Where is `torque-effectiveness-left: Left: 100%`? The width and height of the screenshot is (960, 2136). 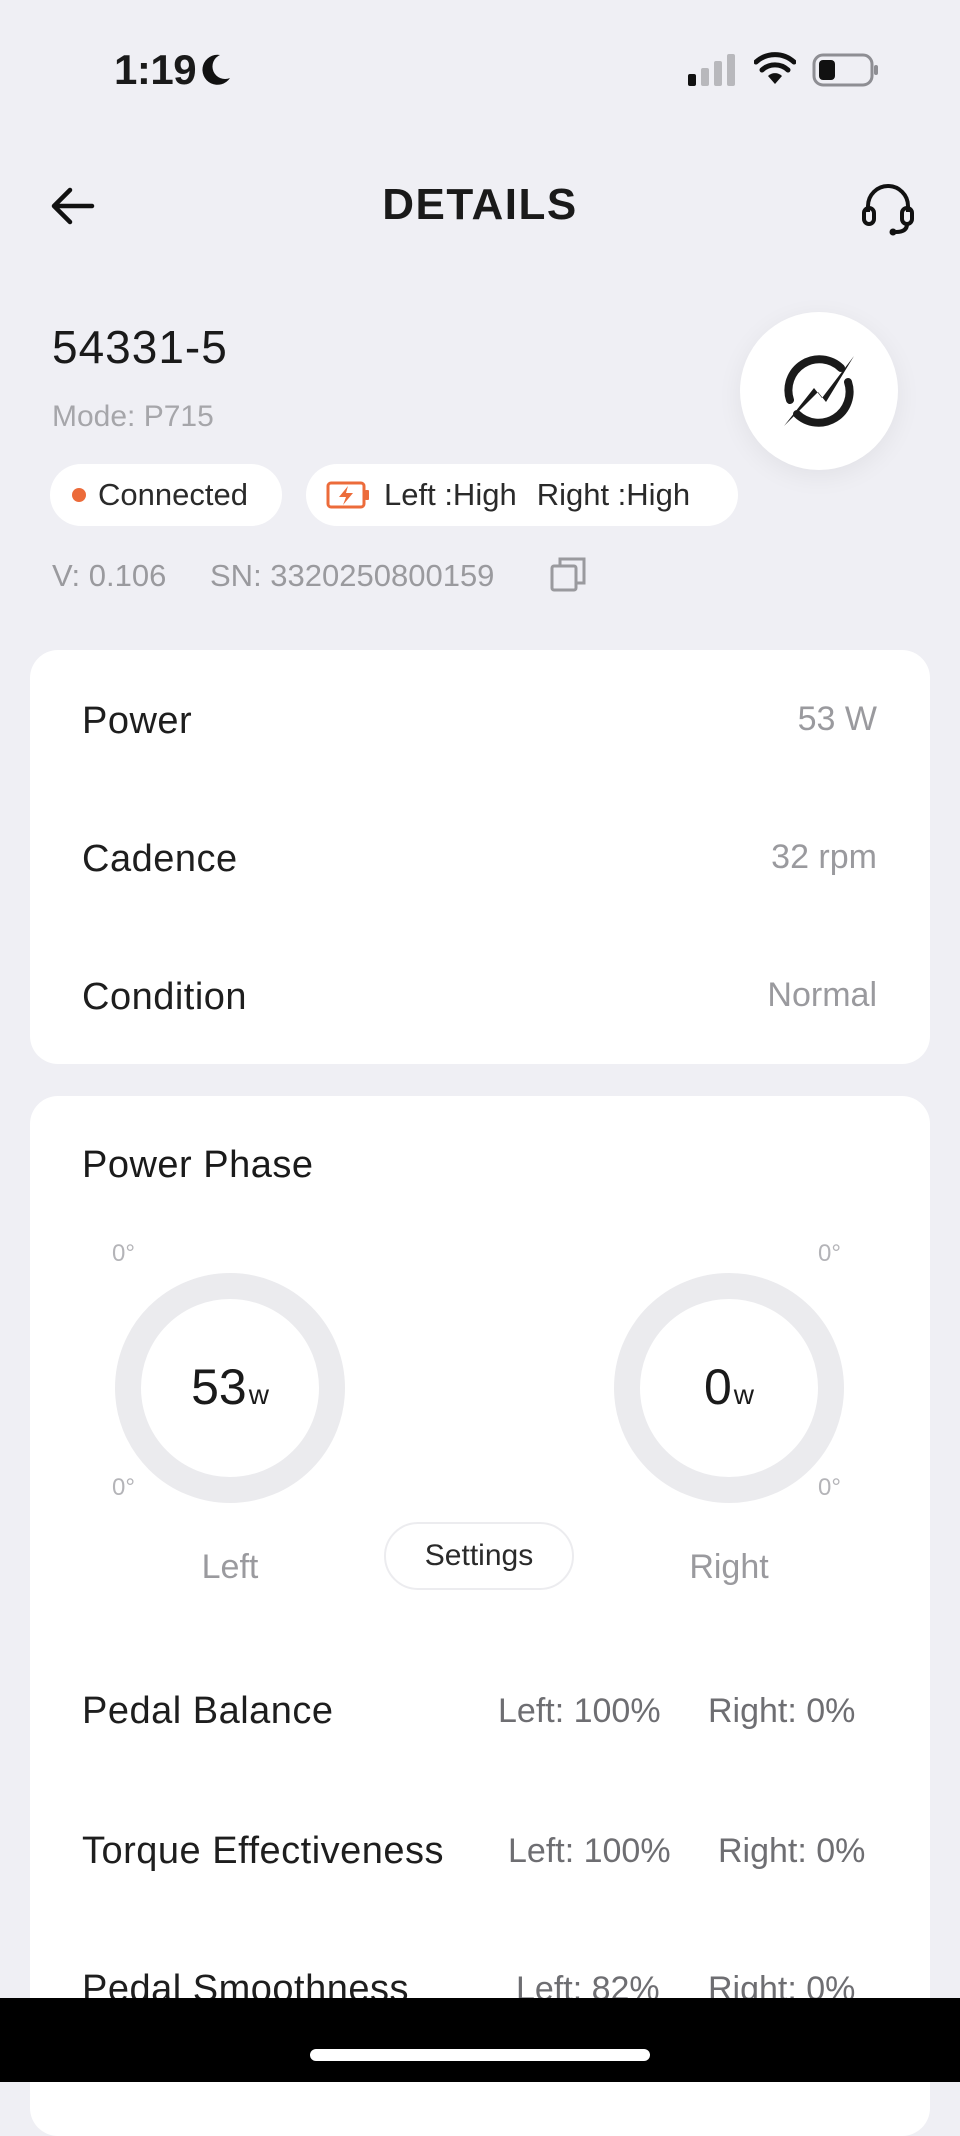
torque-effectiveness-left: Left: 100% is located at coordinates (589, 1851).